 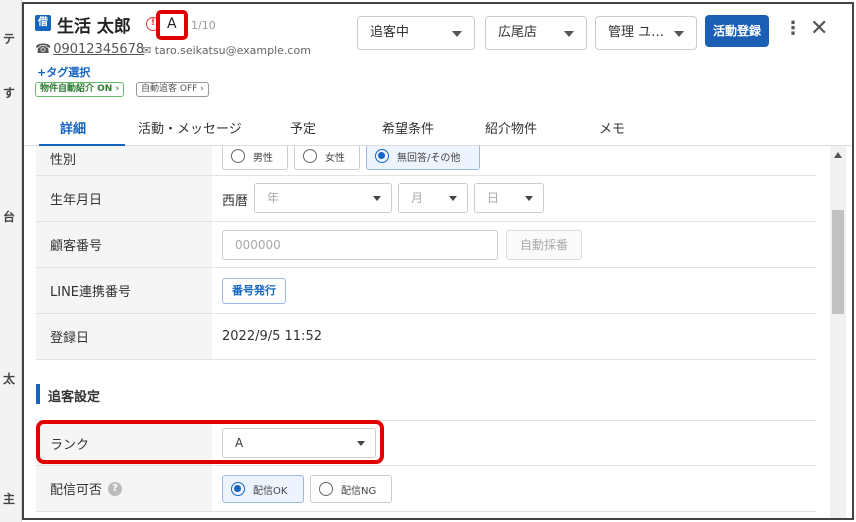 What do you see at coordinates (124, 244) in the screenshot?
I see `customer-number-label: 顧客番号` at bounding box center [124, 244].